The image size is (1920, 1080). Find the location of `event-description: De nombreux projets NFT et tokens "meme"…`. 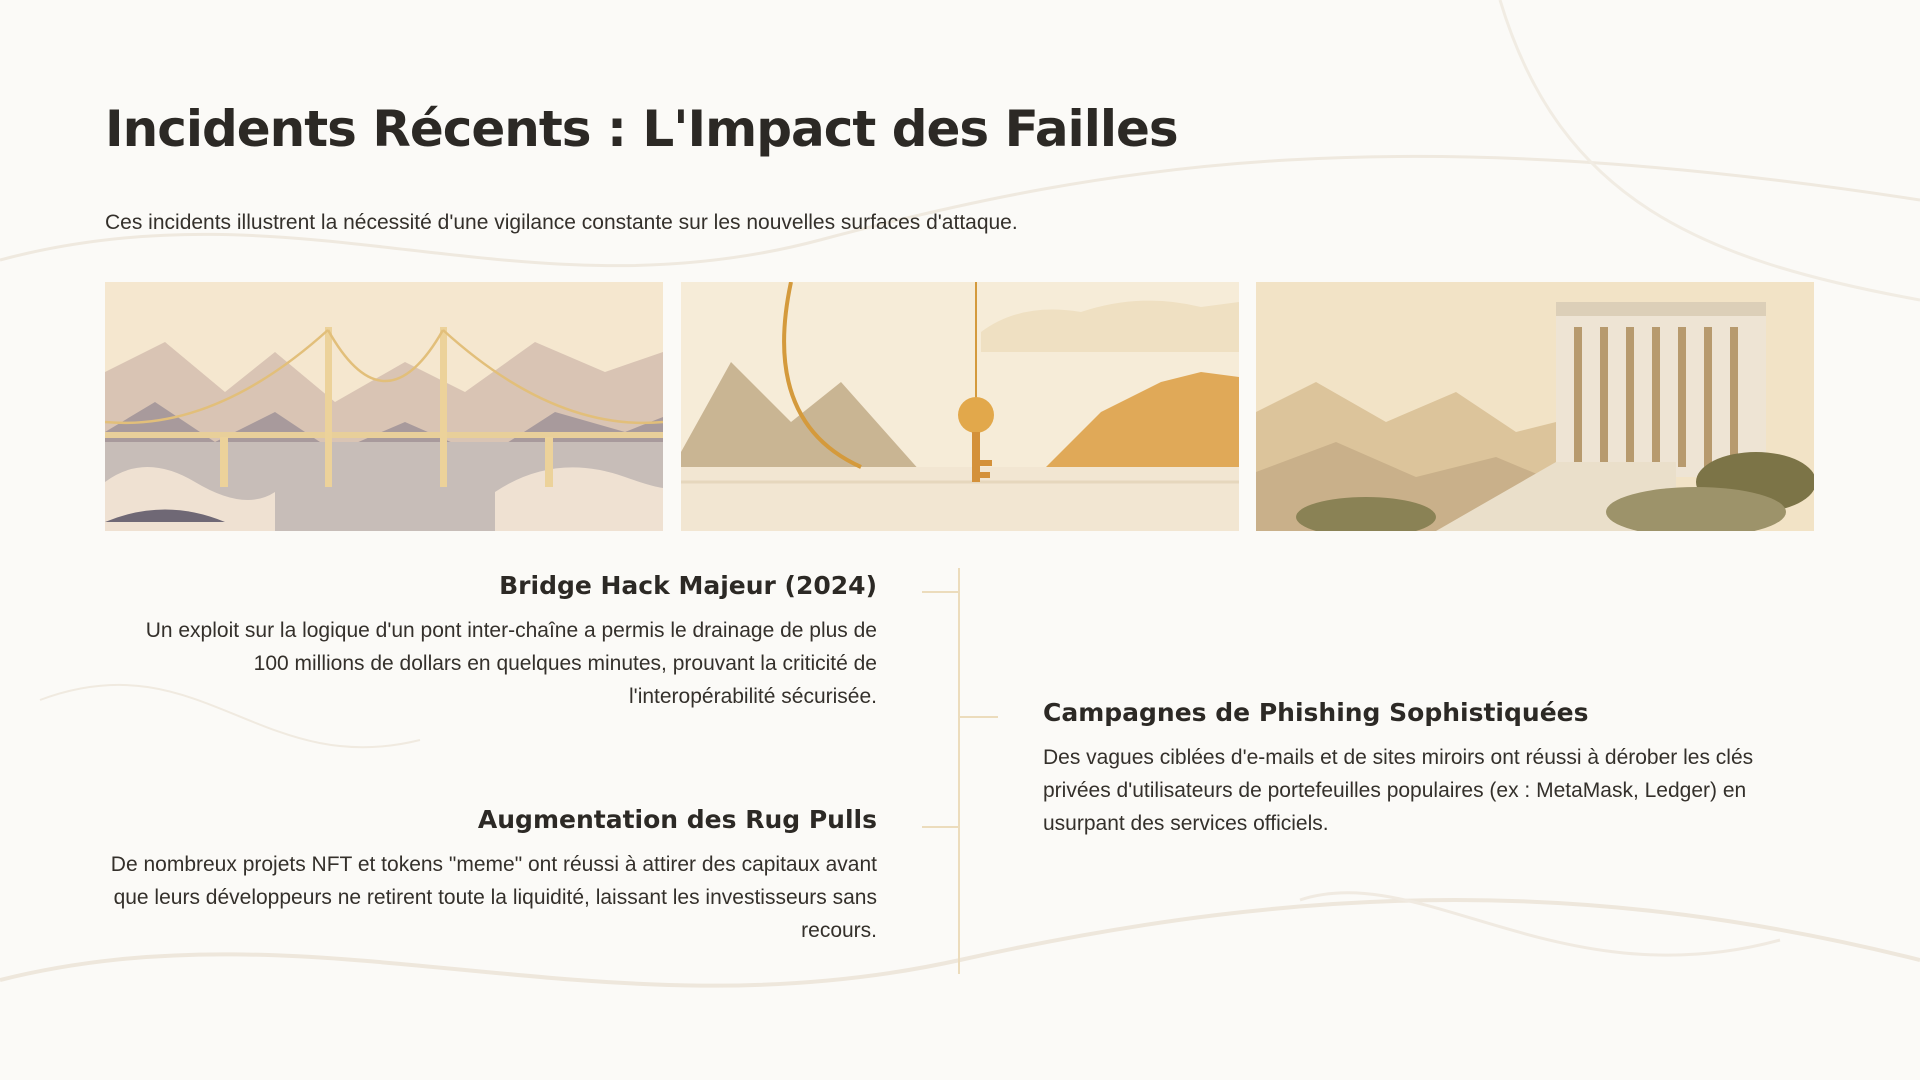

event-description: De nombreux projets NFT et tokens "meme"… is located at coordinates (493, 897).